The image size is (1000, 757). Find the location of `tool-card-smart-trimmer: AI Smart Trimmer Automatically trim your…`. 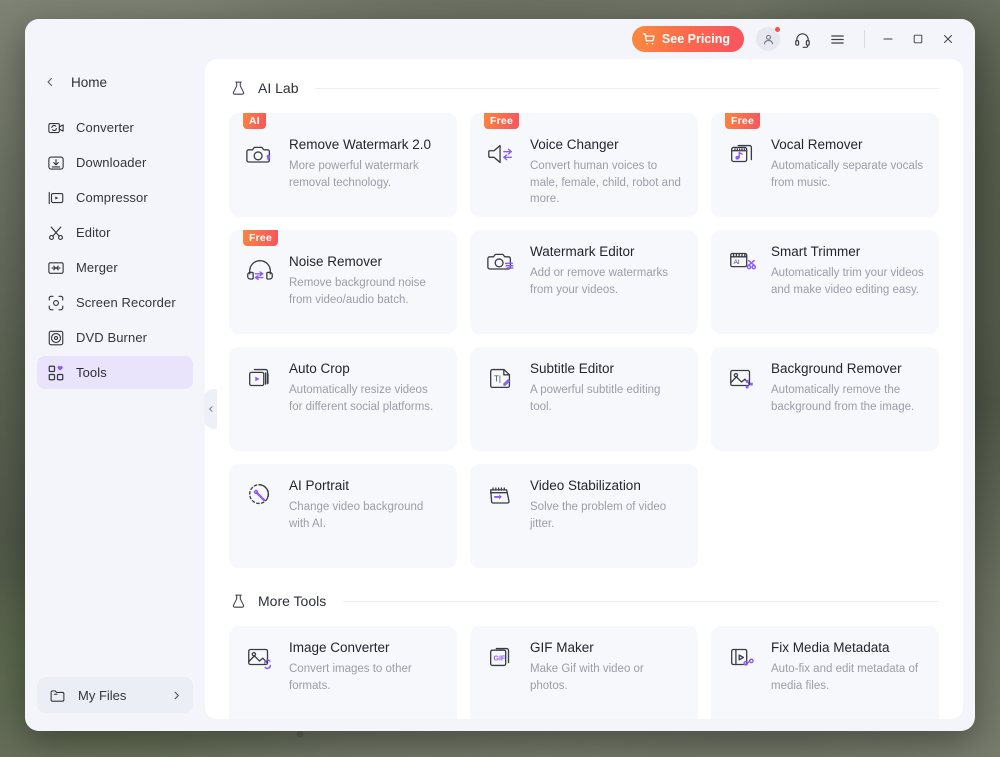

tool-card-smart-trimmer: AI Smart Trimmer Automatically trim your… is located at coordinates (825, 282).